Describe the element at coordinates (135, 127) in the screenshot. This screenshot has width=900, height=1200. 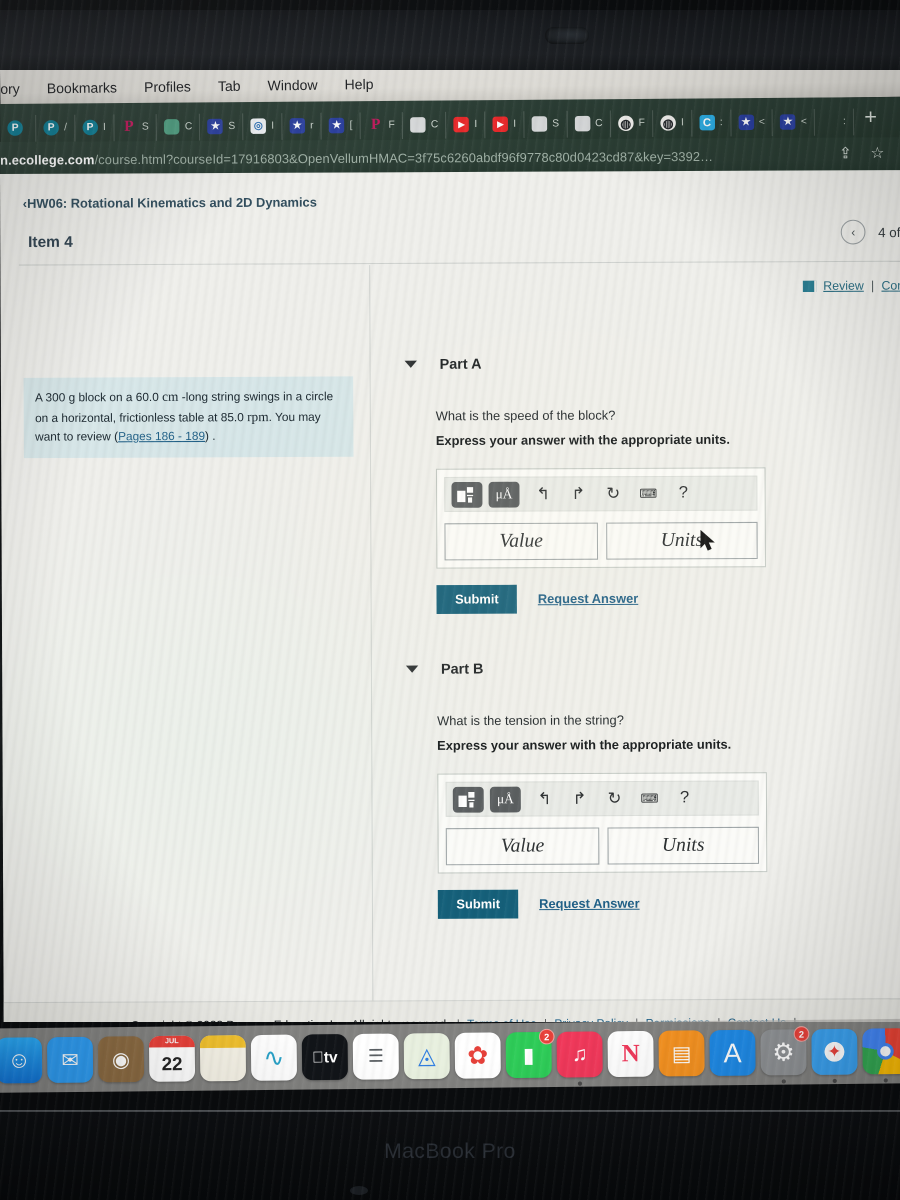
I see `browser-tab: PS` at that location.